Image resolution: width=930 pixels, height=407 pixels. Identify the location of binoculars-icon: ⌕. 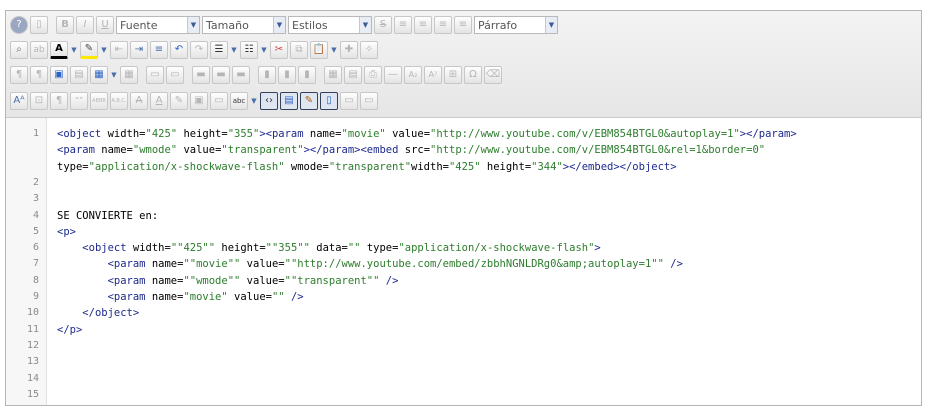
(19, 50).